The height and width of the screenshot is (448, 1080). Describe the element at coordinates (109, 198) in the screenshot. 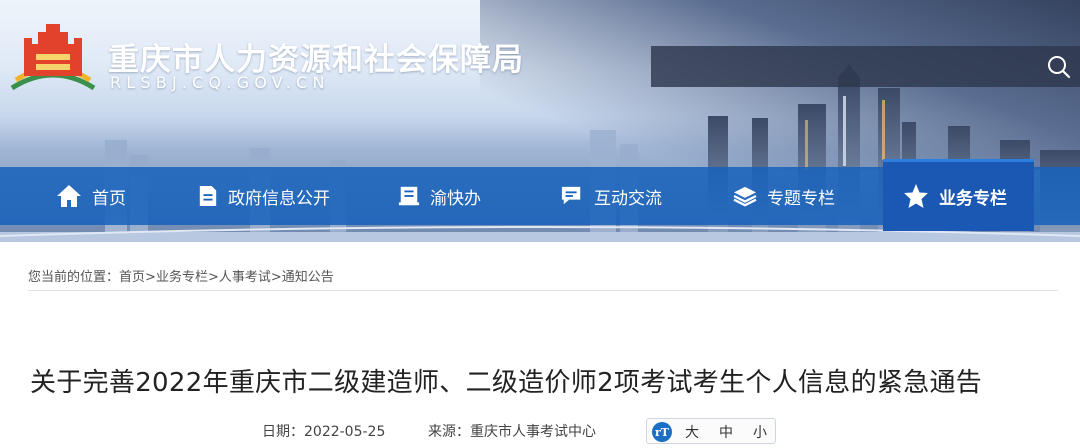

I see `nav-item-label: 首页` at that location.